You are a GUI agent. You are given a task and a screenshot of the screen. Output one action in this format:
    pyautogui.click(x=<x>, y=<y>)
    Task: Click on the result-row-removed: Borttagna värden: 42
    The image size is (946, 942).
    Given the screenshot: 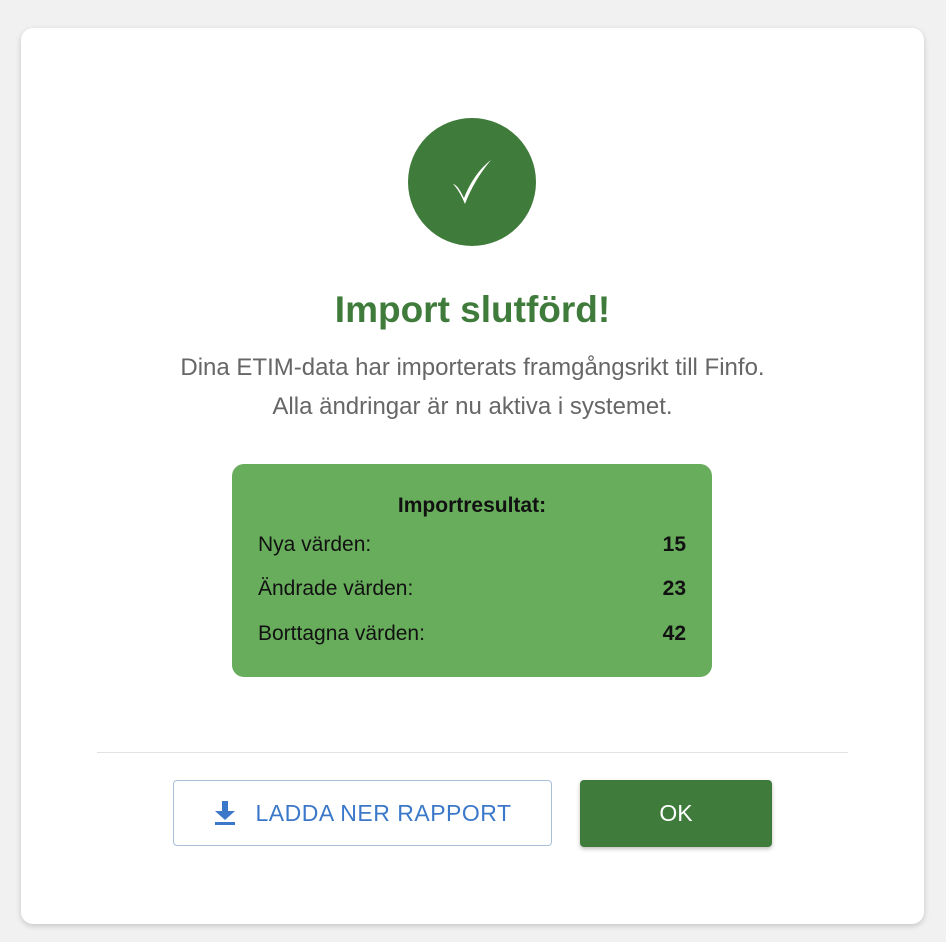 What is the action you would take?
    pyautogui.click(x=472, y=634)
    